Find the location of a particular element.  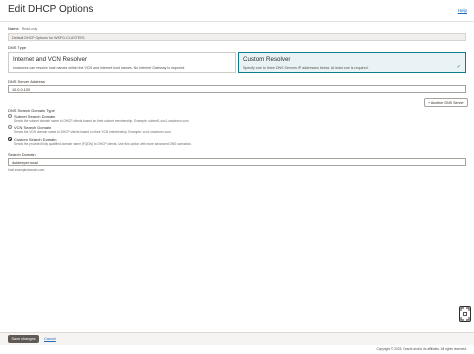

cancel-link: Cancel is located at coordinates (50, 339).